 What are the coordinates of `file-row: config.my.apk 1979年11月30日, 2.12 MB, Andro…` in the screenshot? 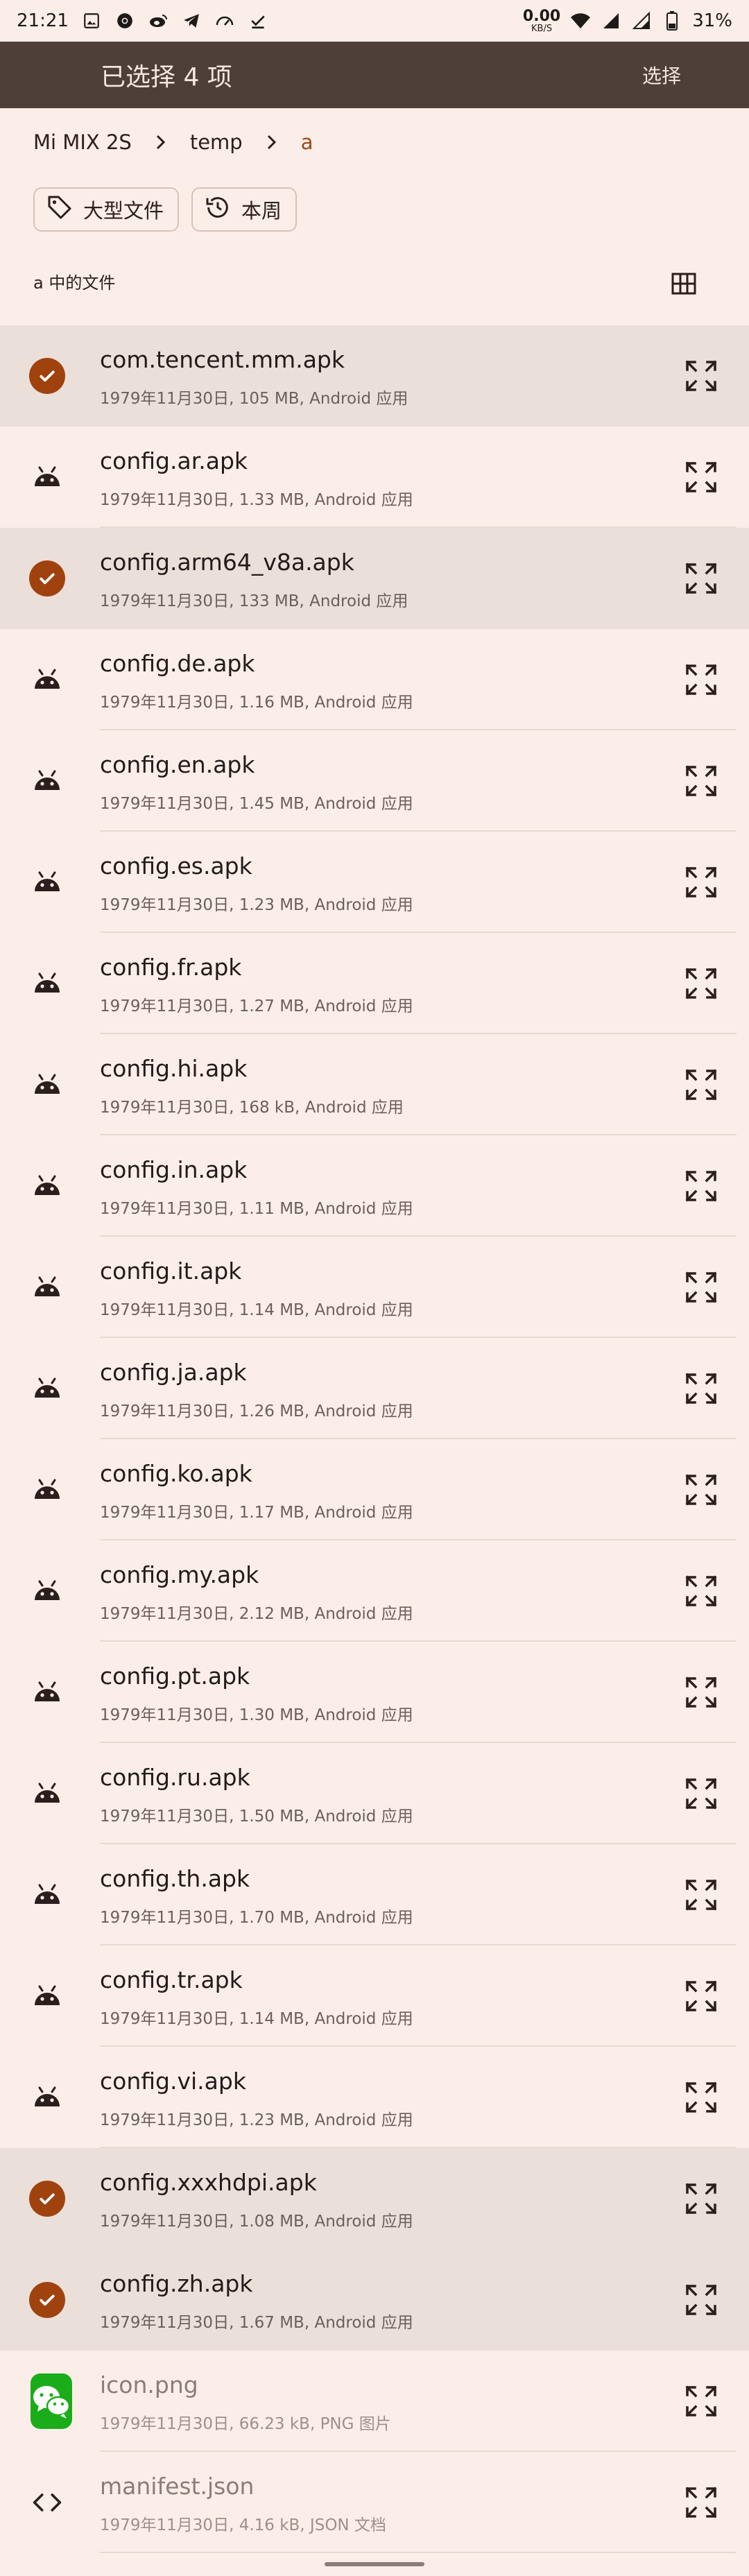 It's located at (374, 1591).